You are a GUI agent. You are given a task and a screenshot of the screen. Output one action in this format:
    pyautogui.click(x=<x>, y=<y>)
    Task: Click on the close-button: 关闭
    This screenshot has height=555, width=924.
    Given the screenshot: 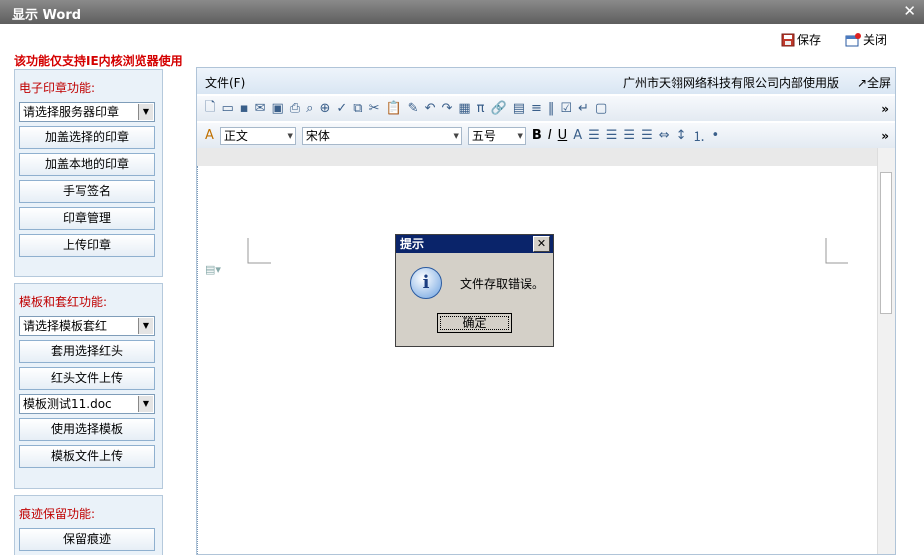 What is the action you would take?
    pyautogui.click(x=866, y=39)
    